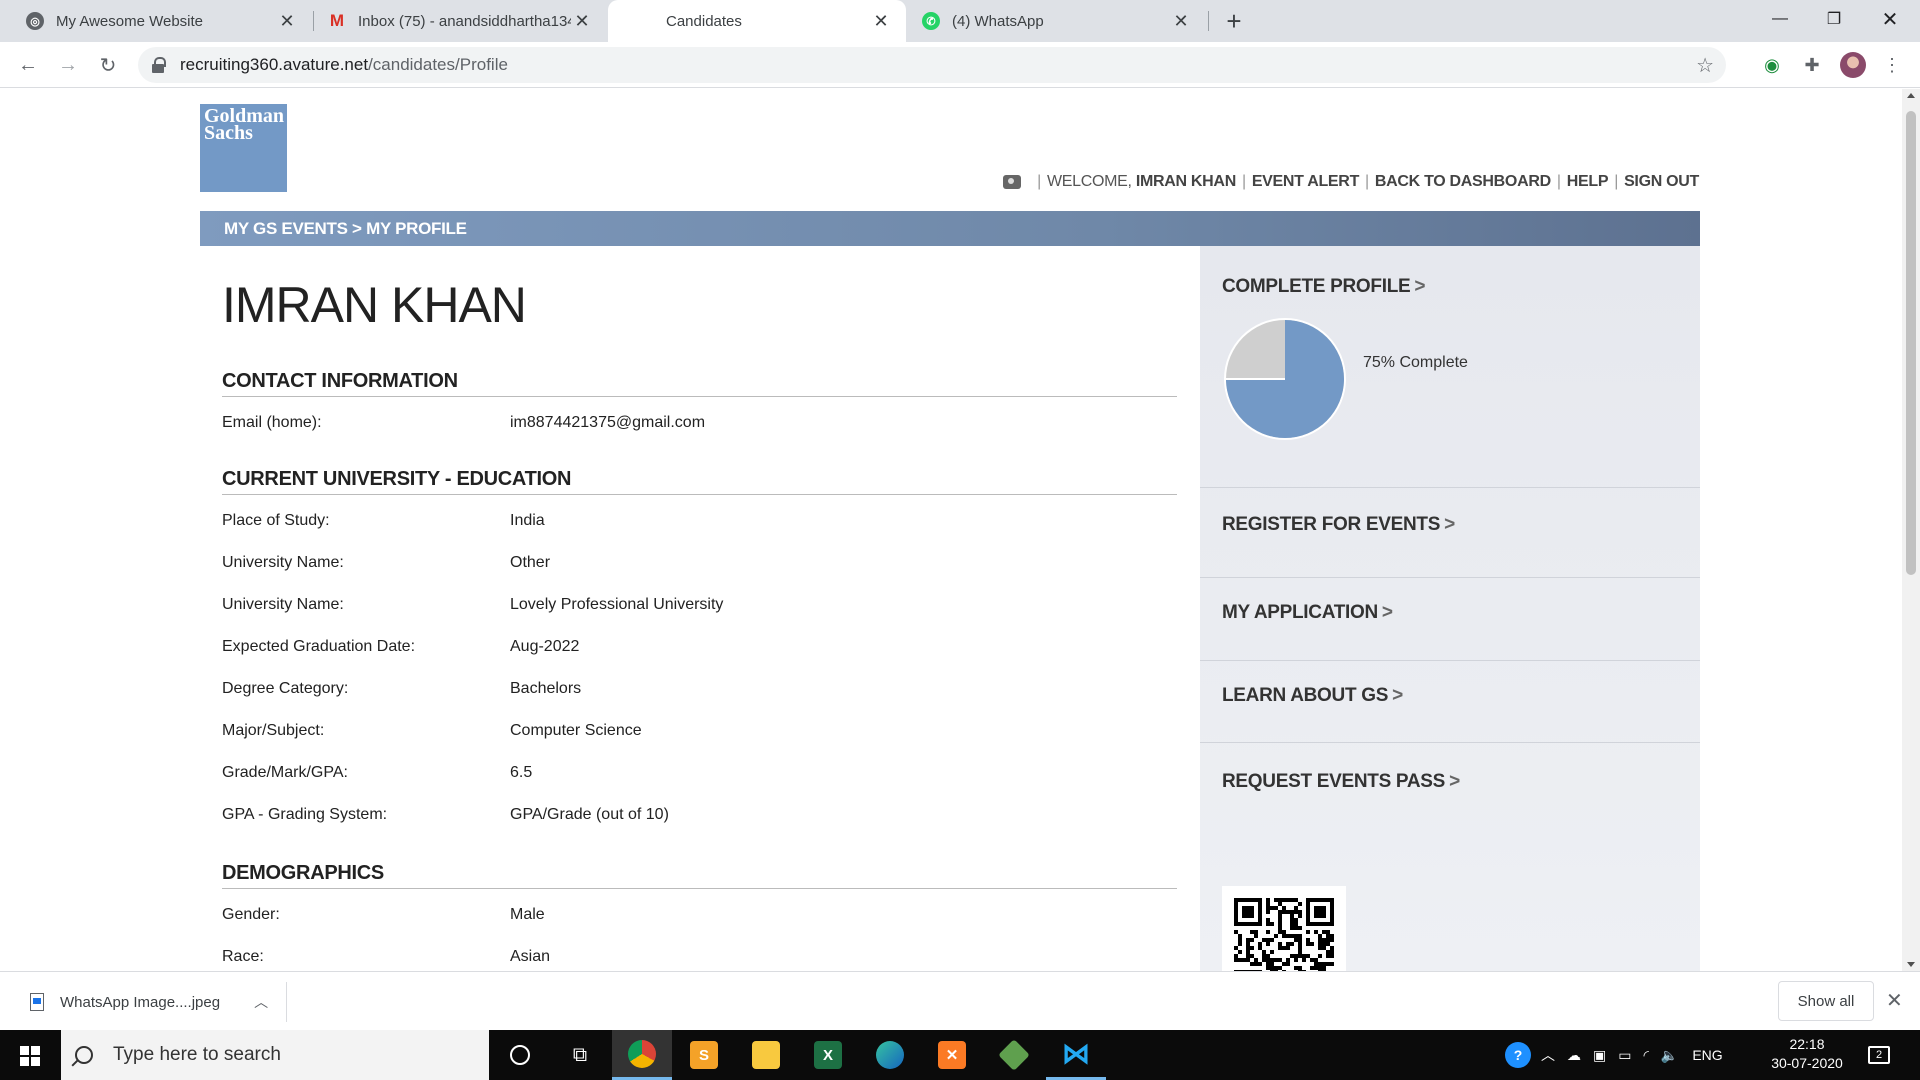 The height and width of the screenshot is (1080, 1920). What do you see at coordinates (1705, 65) in the screenshot?
I see `bookmark-star-icon: ☆` at bounding box center [1705, 65].